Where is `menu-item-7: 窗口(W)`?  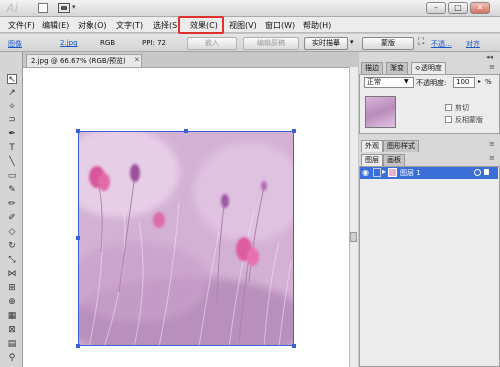
menu-item-7: 窗口(W) is located at coordinates (280, 25).